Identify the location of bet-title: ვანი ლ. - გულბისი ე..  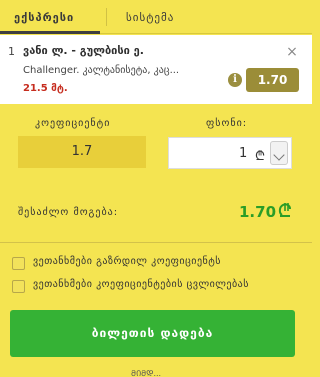
(83, 50).